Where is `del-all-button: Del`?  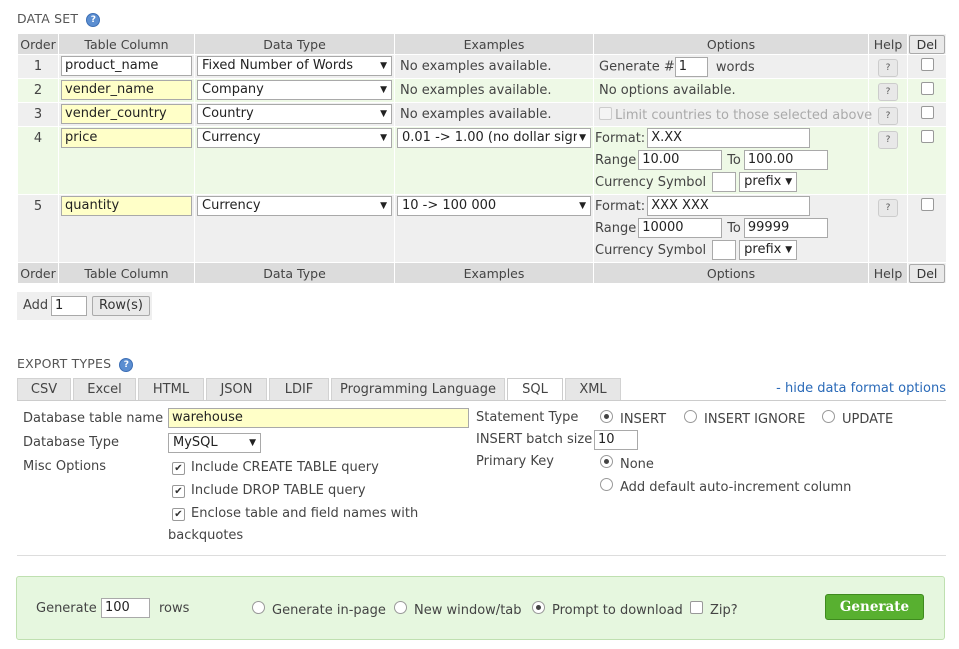
del-all-button: Del is located at coordinates (927, 44).